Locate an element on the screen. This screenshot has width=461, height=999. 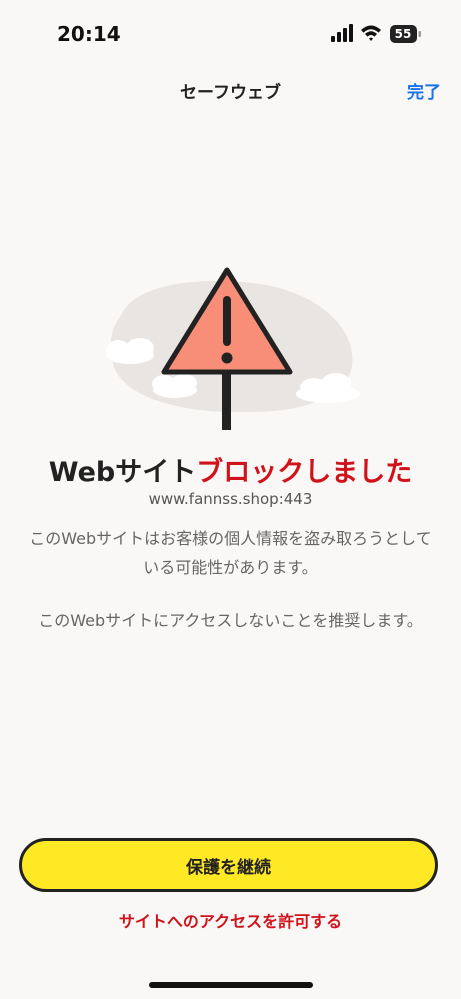
nav-bar: セーフウェブ 完了 is located at coordinates (230, 90).